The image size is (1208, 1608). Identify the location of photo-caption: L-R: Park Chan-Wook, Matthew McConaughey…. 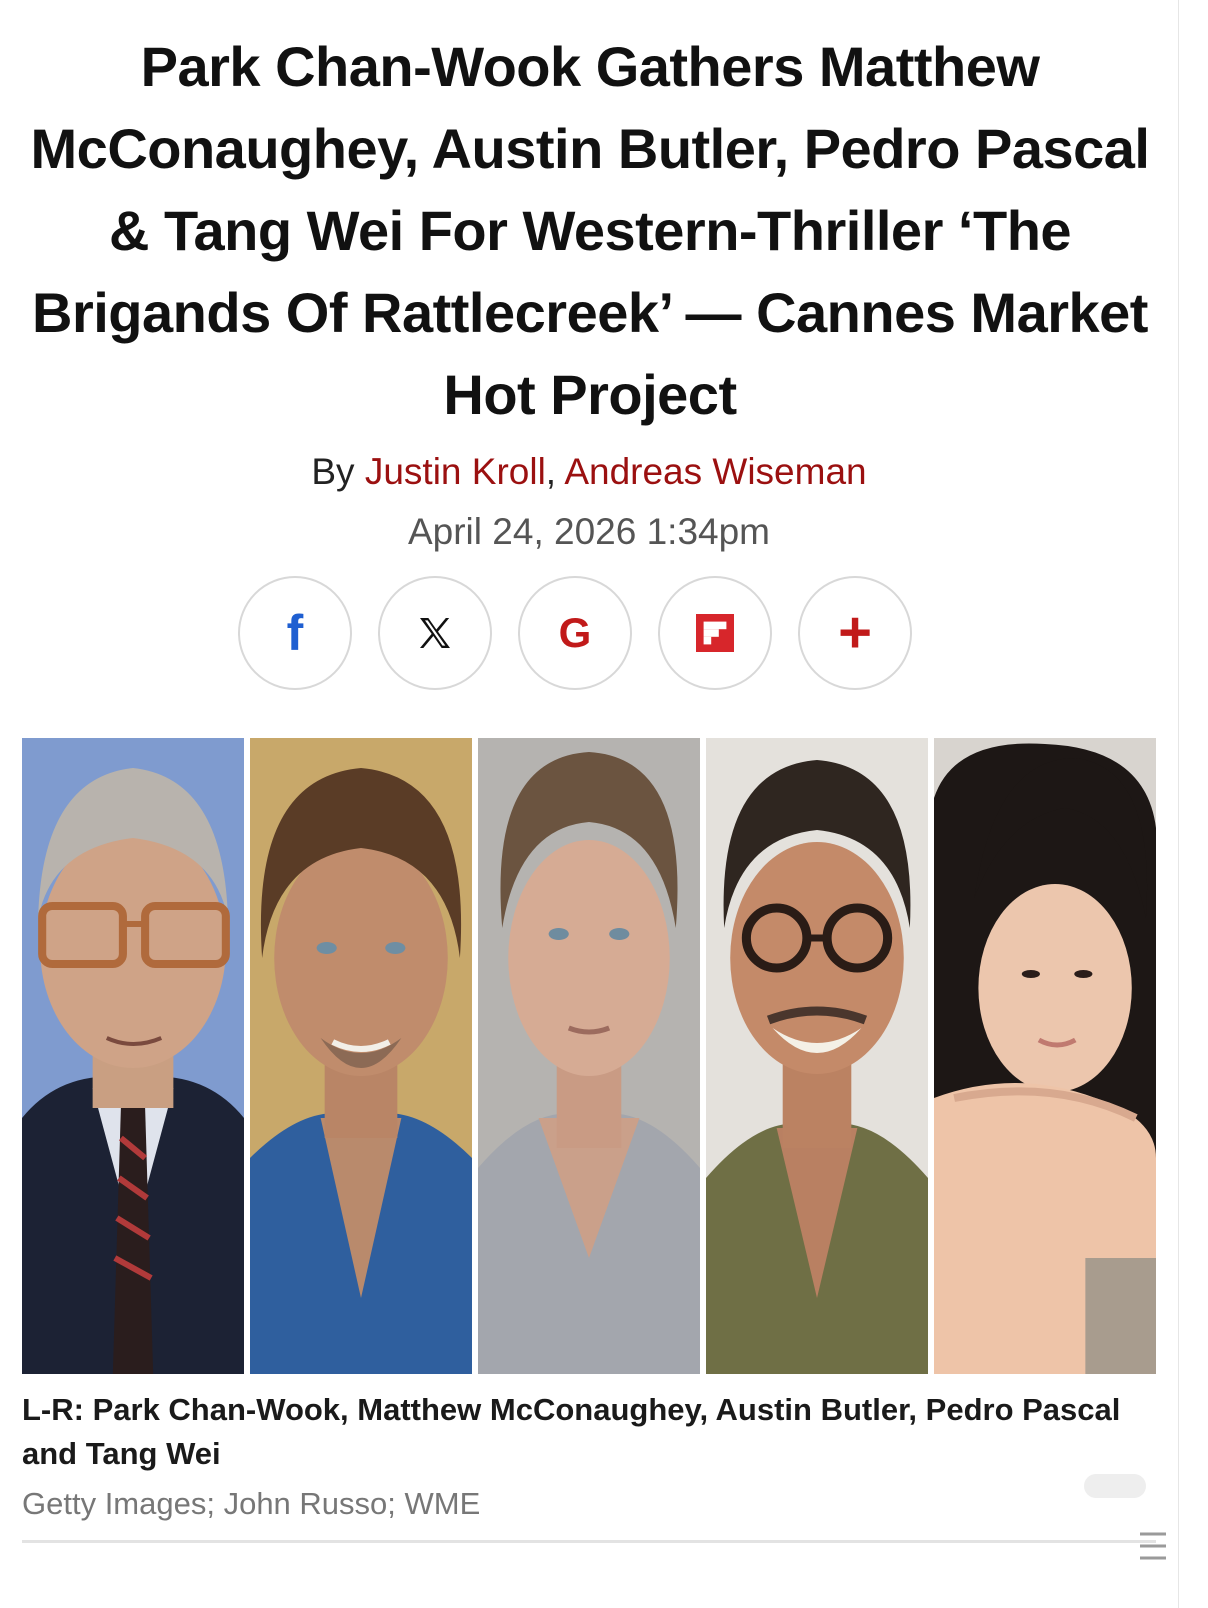
(571, 1431).